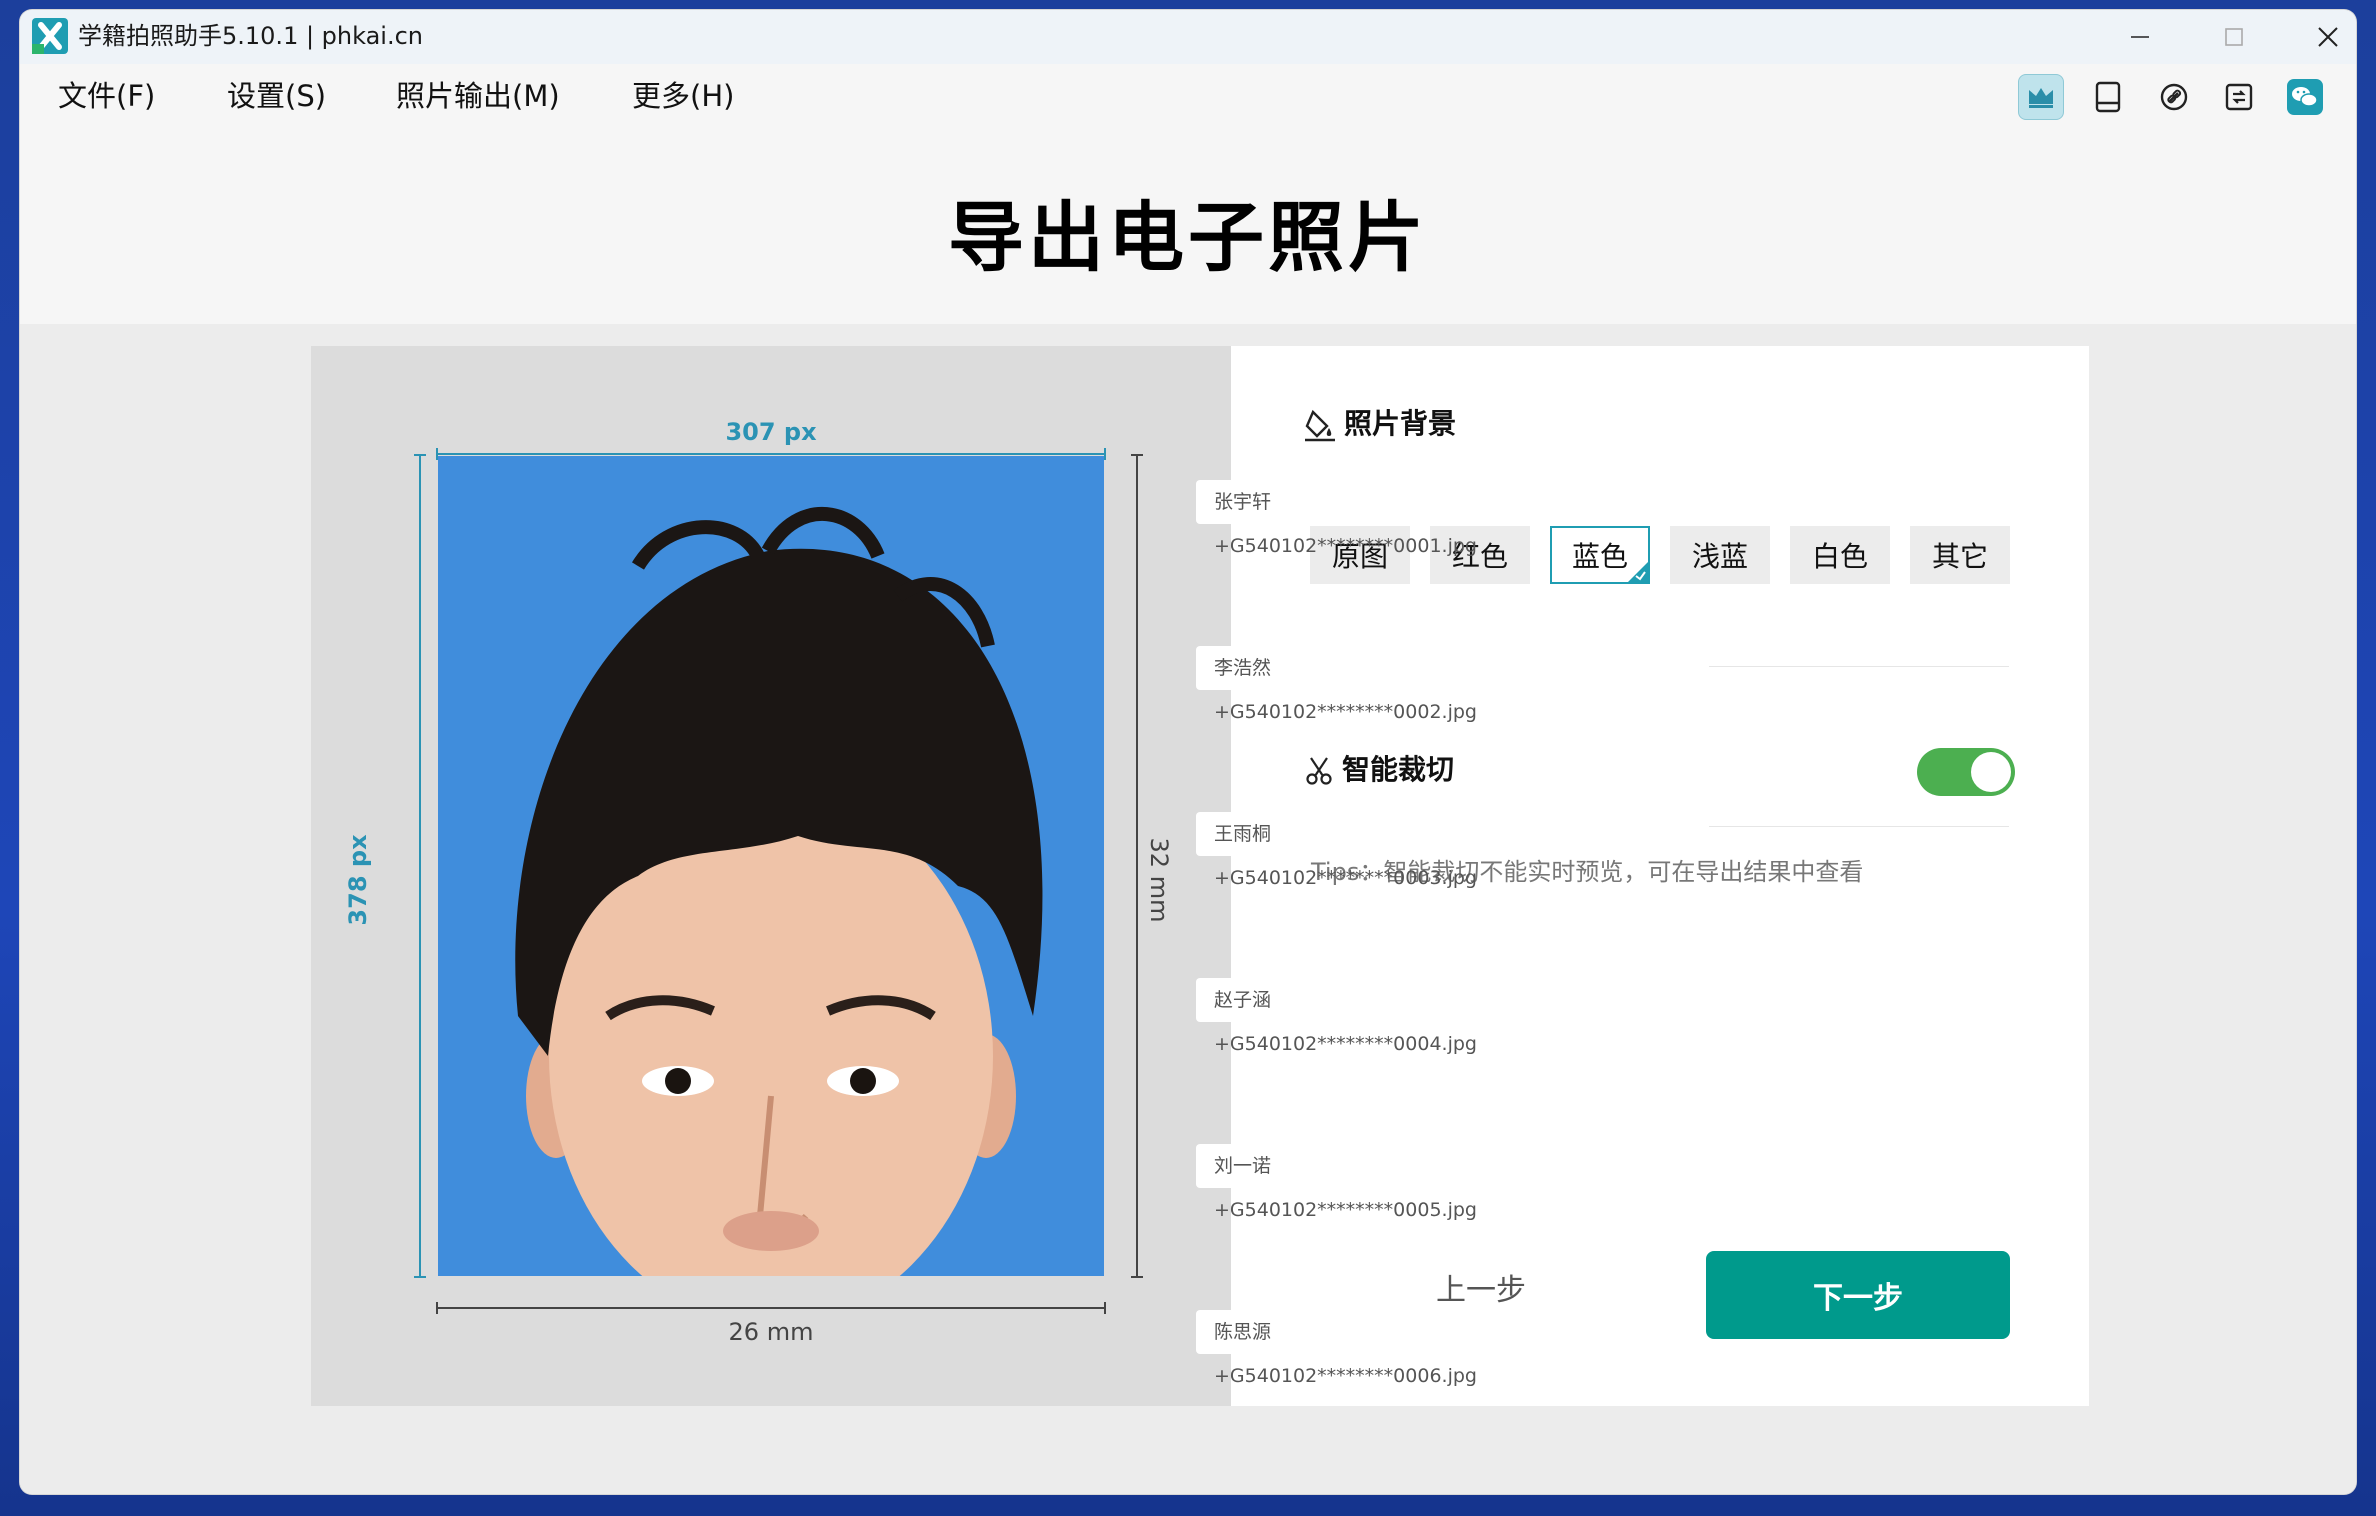  What do you see at coordinates (1341, 518) in the screenshot?
I see `file-item: 张宇轩+G540102********0001.jpg` at bounding box center [1341, 518].